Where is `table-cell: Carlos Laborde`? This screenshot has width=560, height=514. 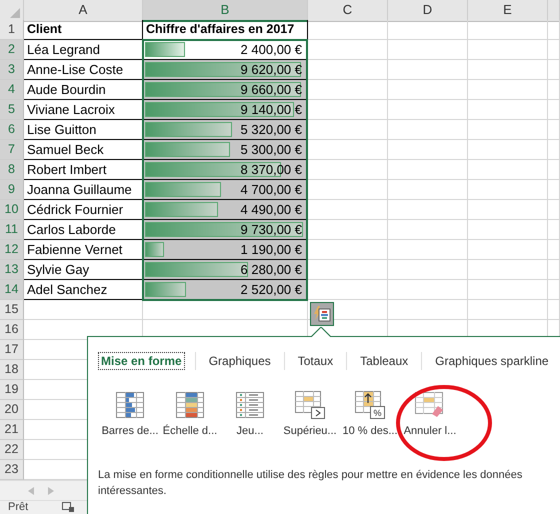
table-cell: Carlos Laborde is located at coordinates (83, 230).